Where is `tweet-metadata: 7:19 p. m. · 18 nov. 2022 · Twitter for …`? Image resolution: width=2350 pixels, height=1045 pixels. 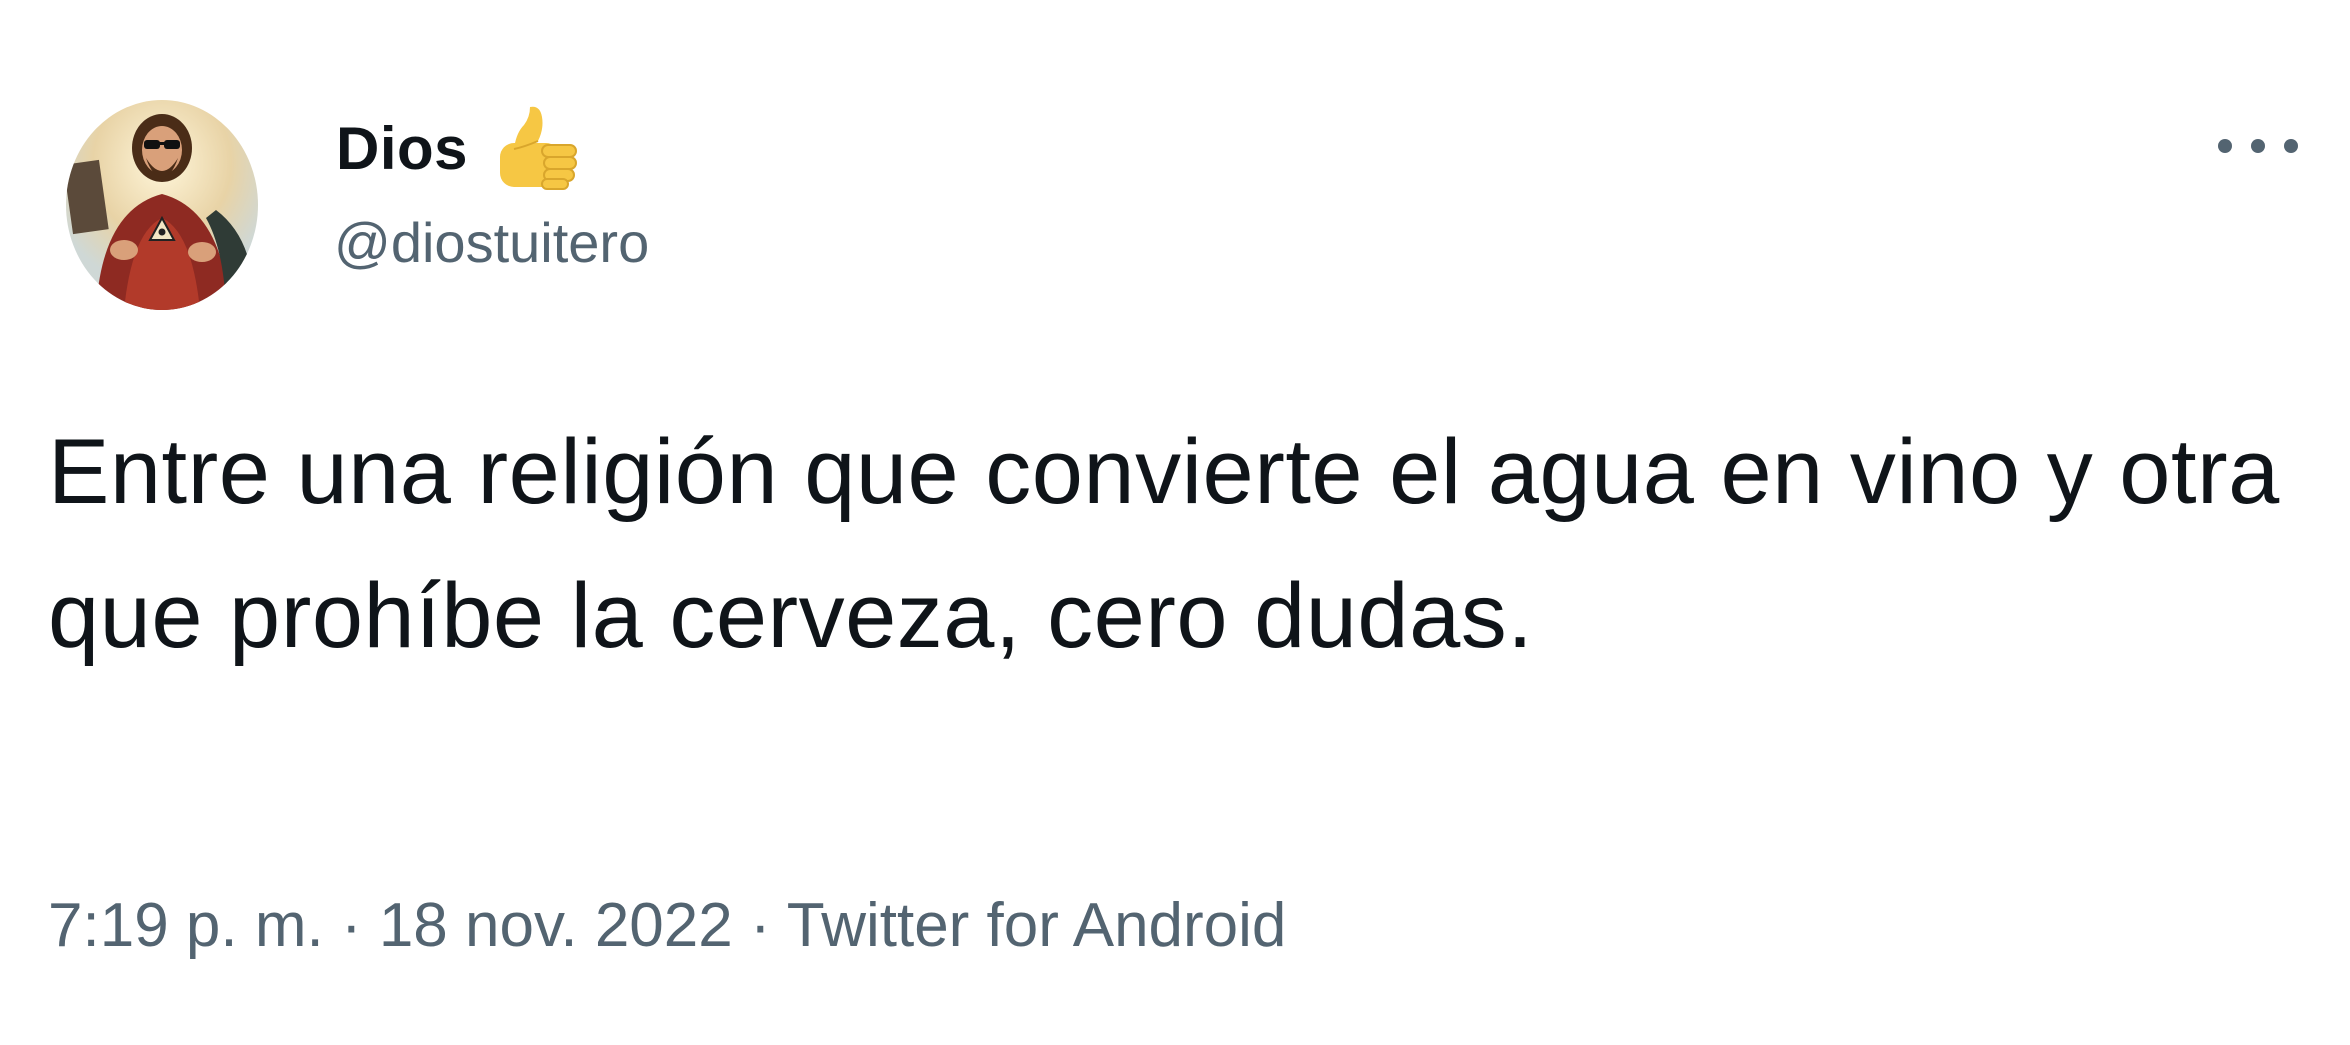
tweet-metadata: 7:19 p. m. · 18 nov. 2022 · Twitter for … is located at coordinates (667, 925).